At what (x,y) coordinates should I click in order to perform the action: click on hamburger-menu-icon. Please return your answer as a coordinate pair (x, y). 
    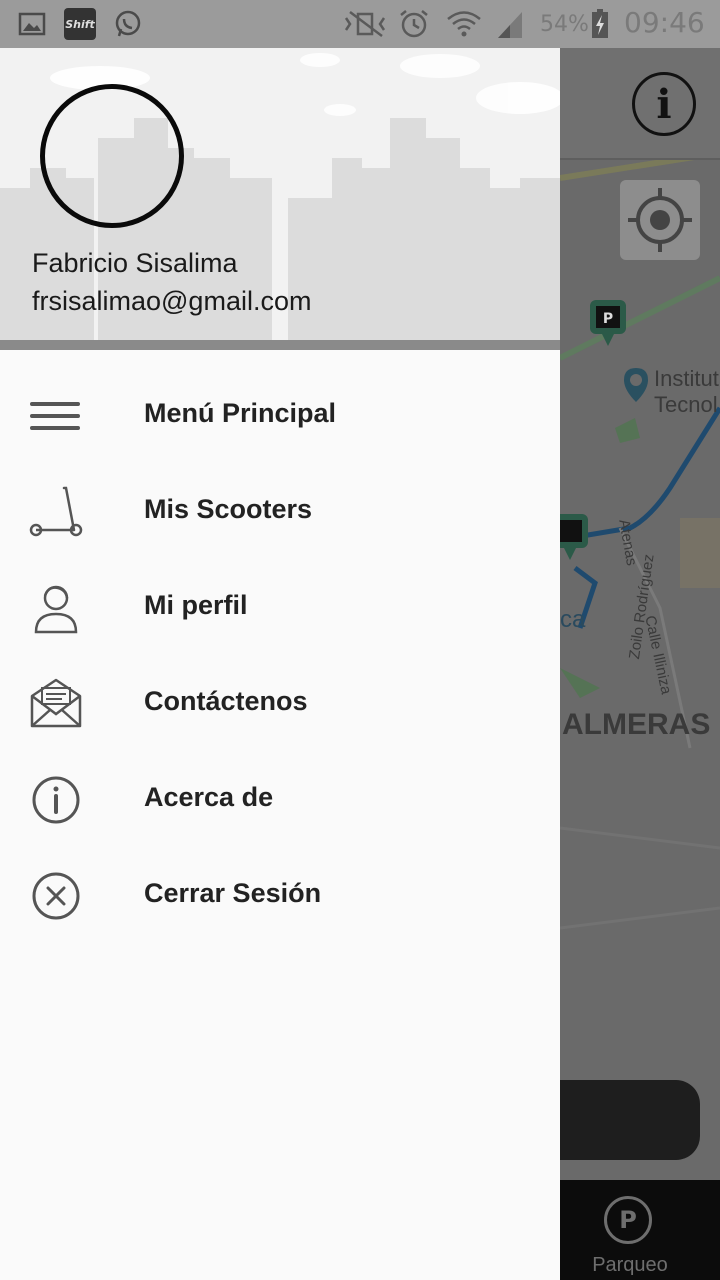
    Looking at the image, I should click on (55, 416).